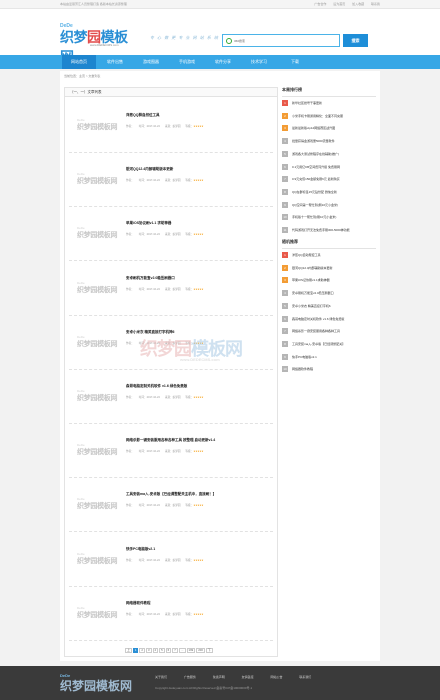 The image size is (440, 700). Describe the element at coordinates (334, 103) in the screenshot. I see `rank-label: 新华社区抢号干事更新` at that location.